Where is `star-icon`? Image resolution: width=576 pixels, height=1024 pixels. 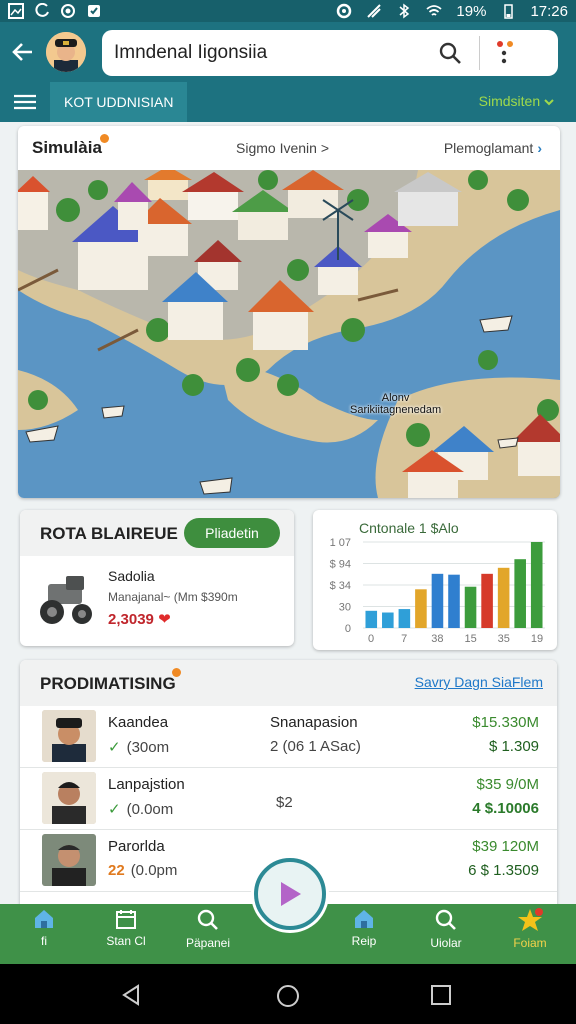 star-icon is located at coordinates (530, 919).